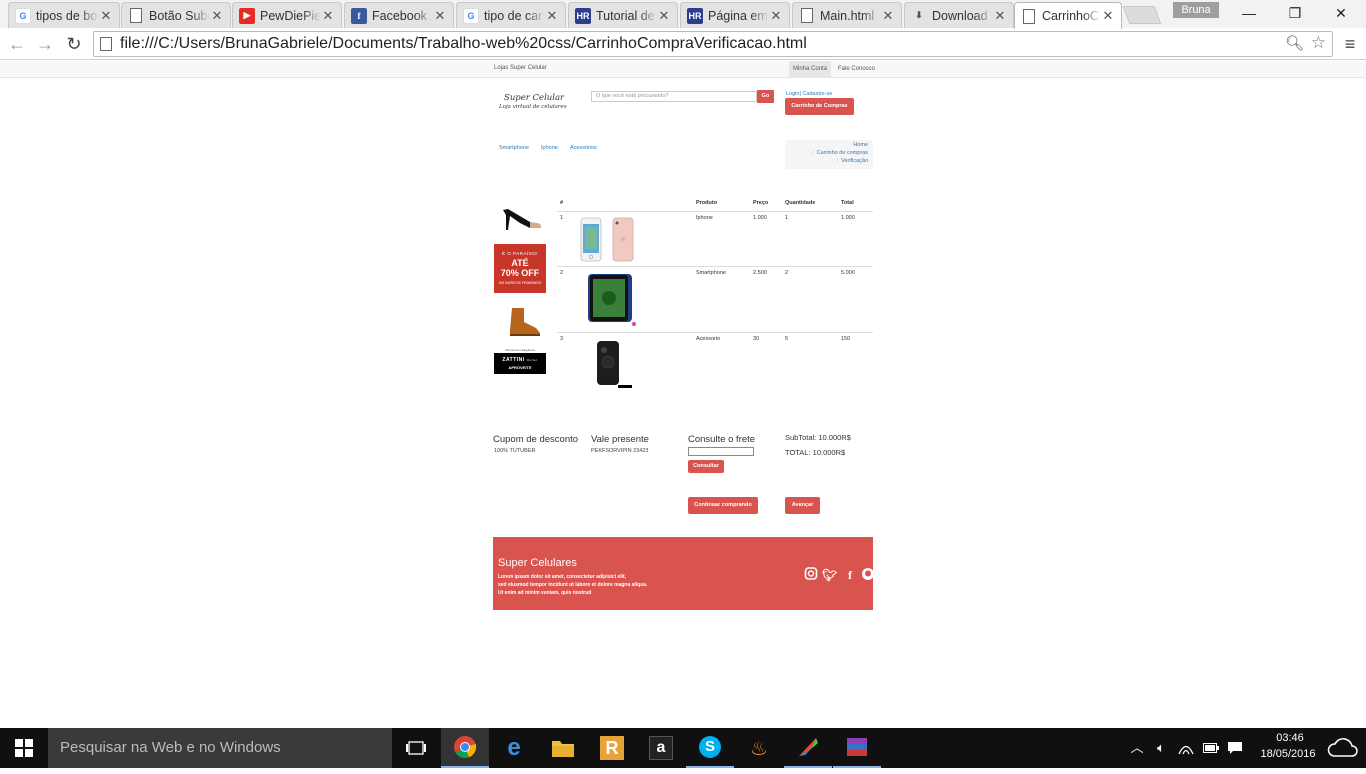 This screenshot has height=774, width=1366. I want to click on category-acessorios: Acessórios, so click(583, 148).